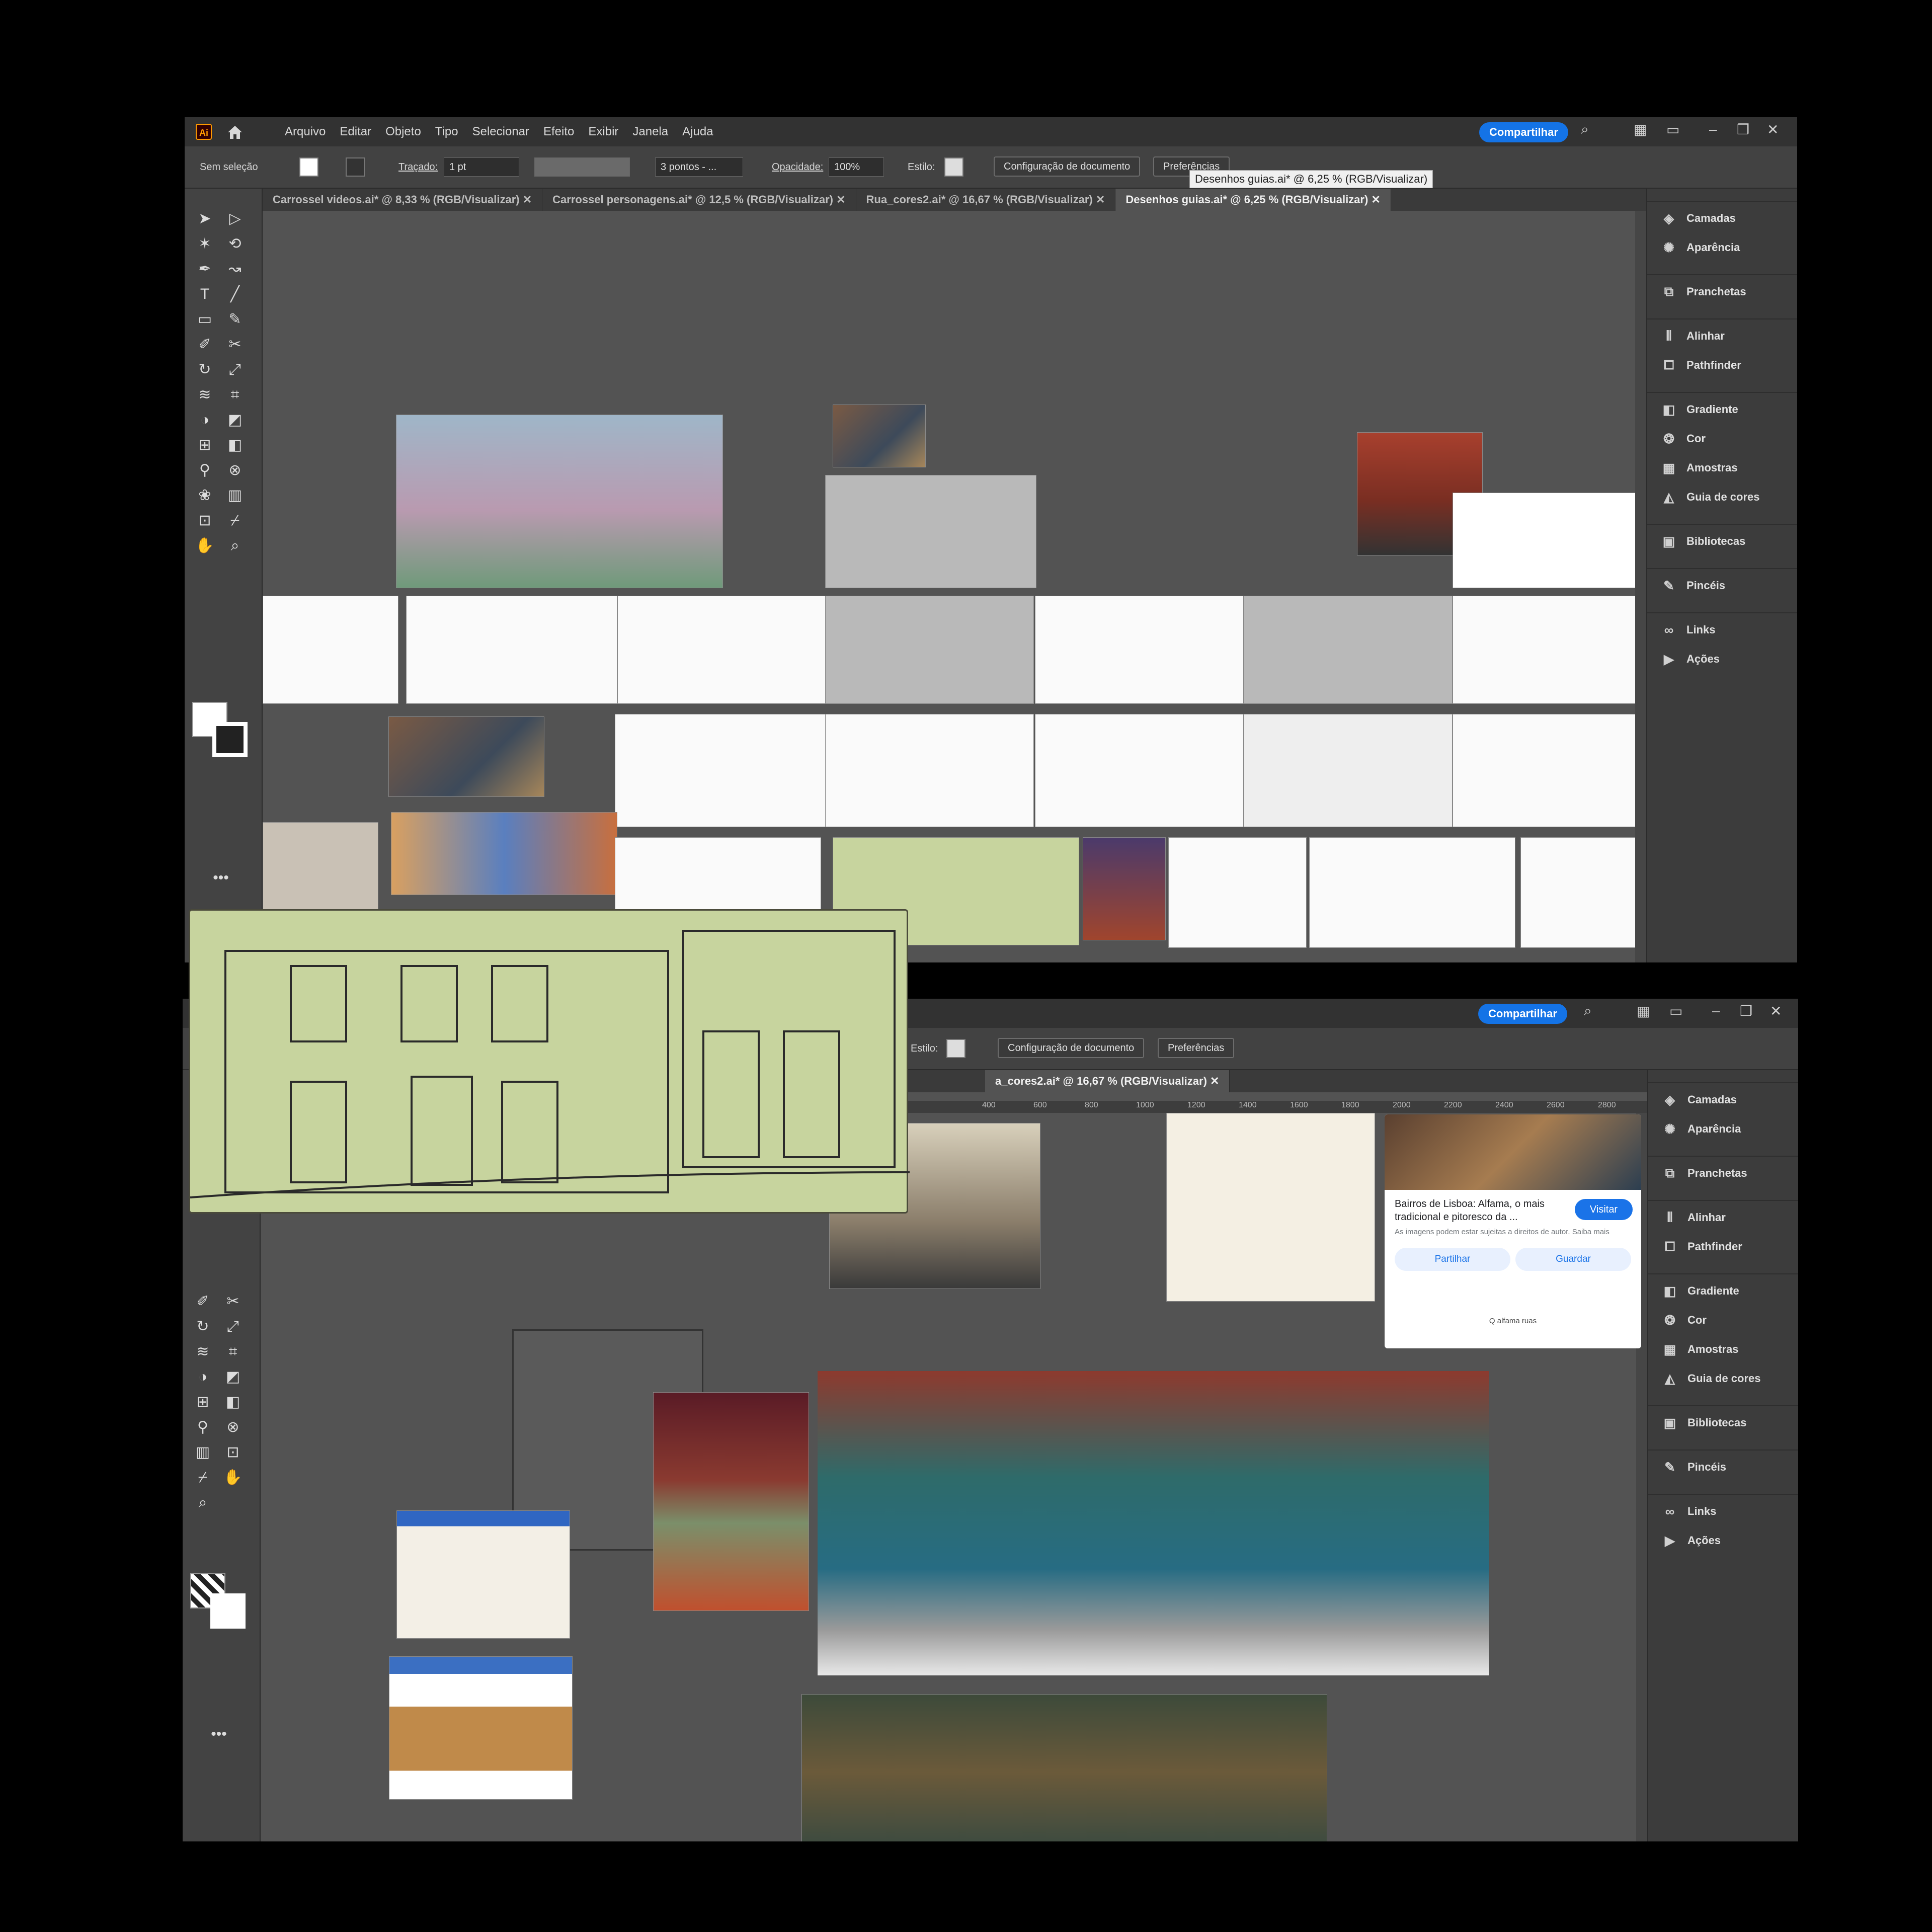  I want to click on panel-cor: ❂ Cor, so click(1722, 439).